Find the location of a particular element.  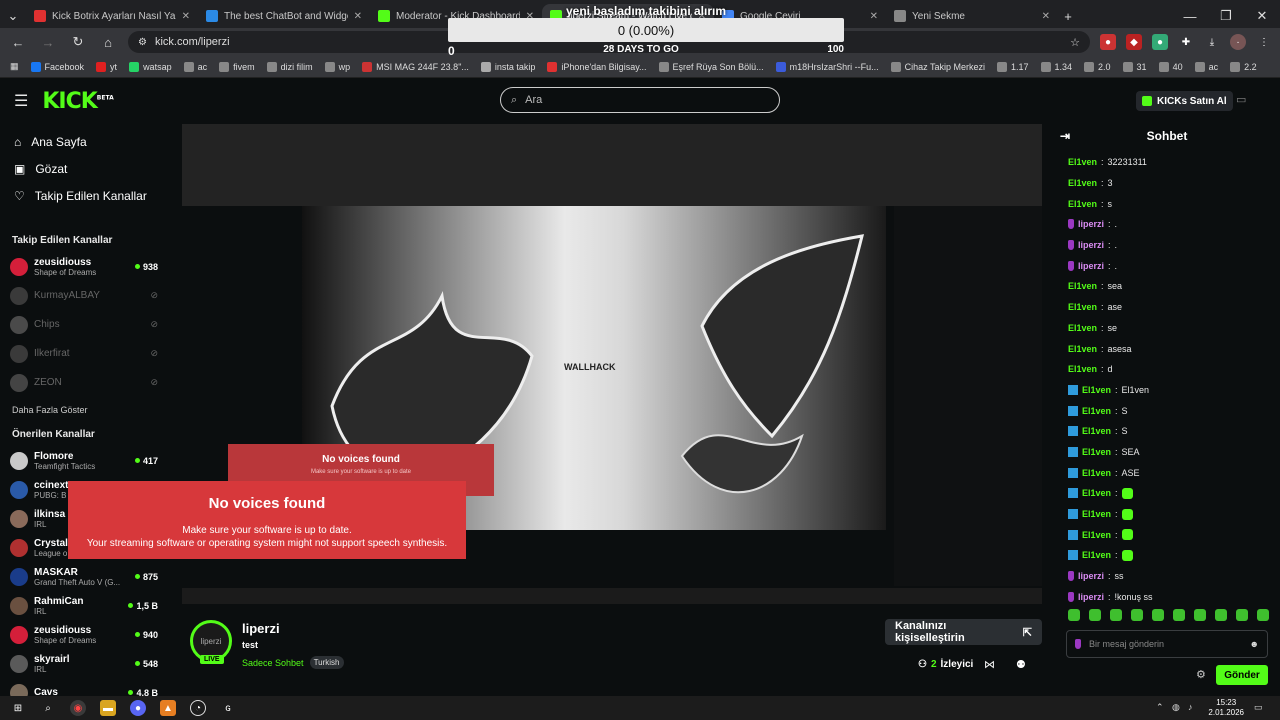

send-button: Gönder is located at coordinates (1242, 675).